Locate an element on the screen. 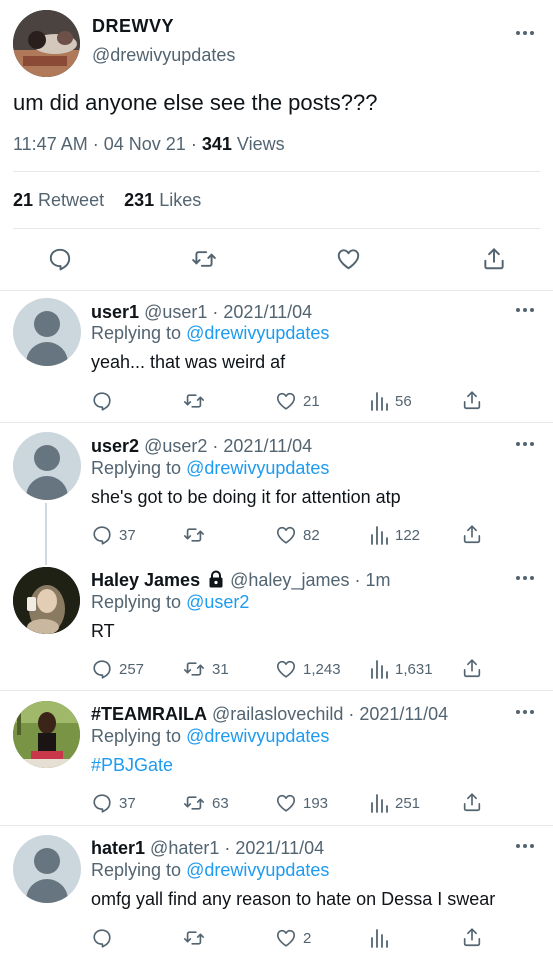 Image resolution: width=553 pixels, height=960 pixels. retweet-button: 63 is located at coordinates (205, 803).